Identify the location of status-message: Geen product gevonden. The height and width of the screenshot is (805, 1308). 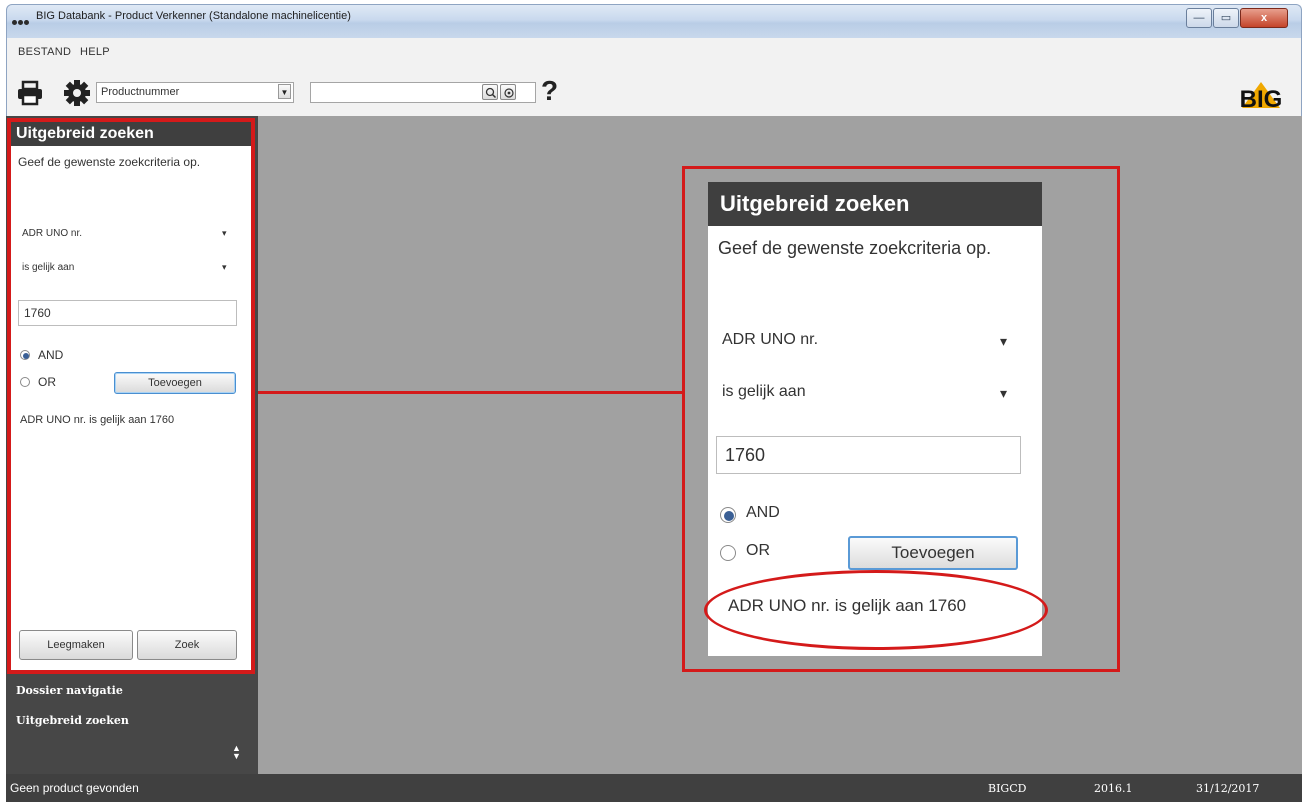
(74, 788).